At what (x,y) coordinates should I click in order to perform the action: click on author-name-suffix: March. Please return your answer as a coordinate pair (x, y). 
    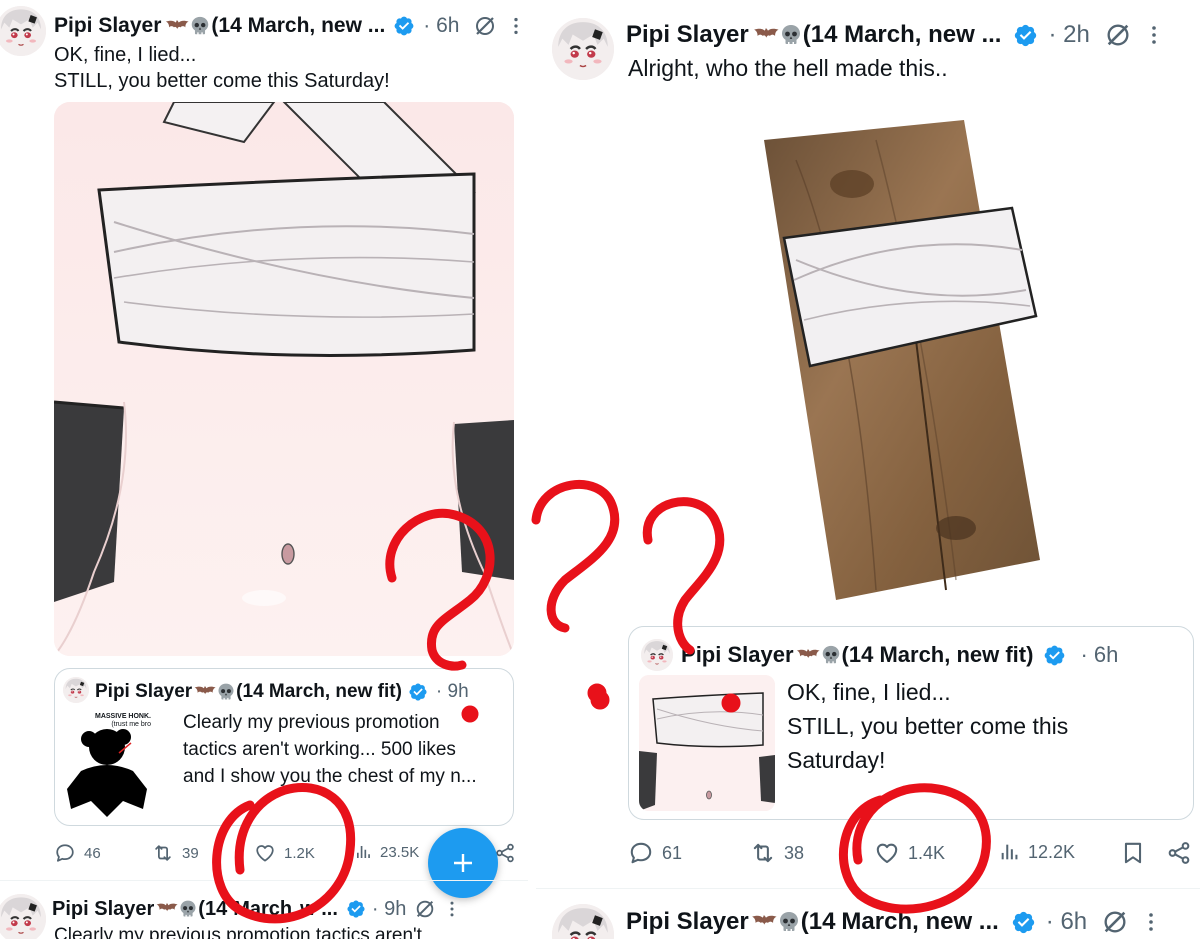
    Looking at the image, I should click on (262, 909).